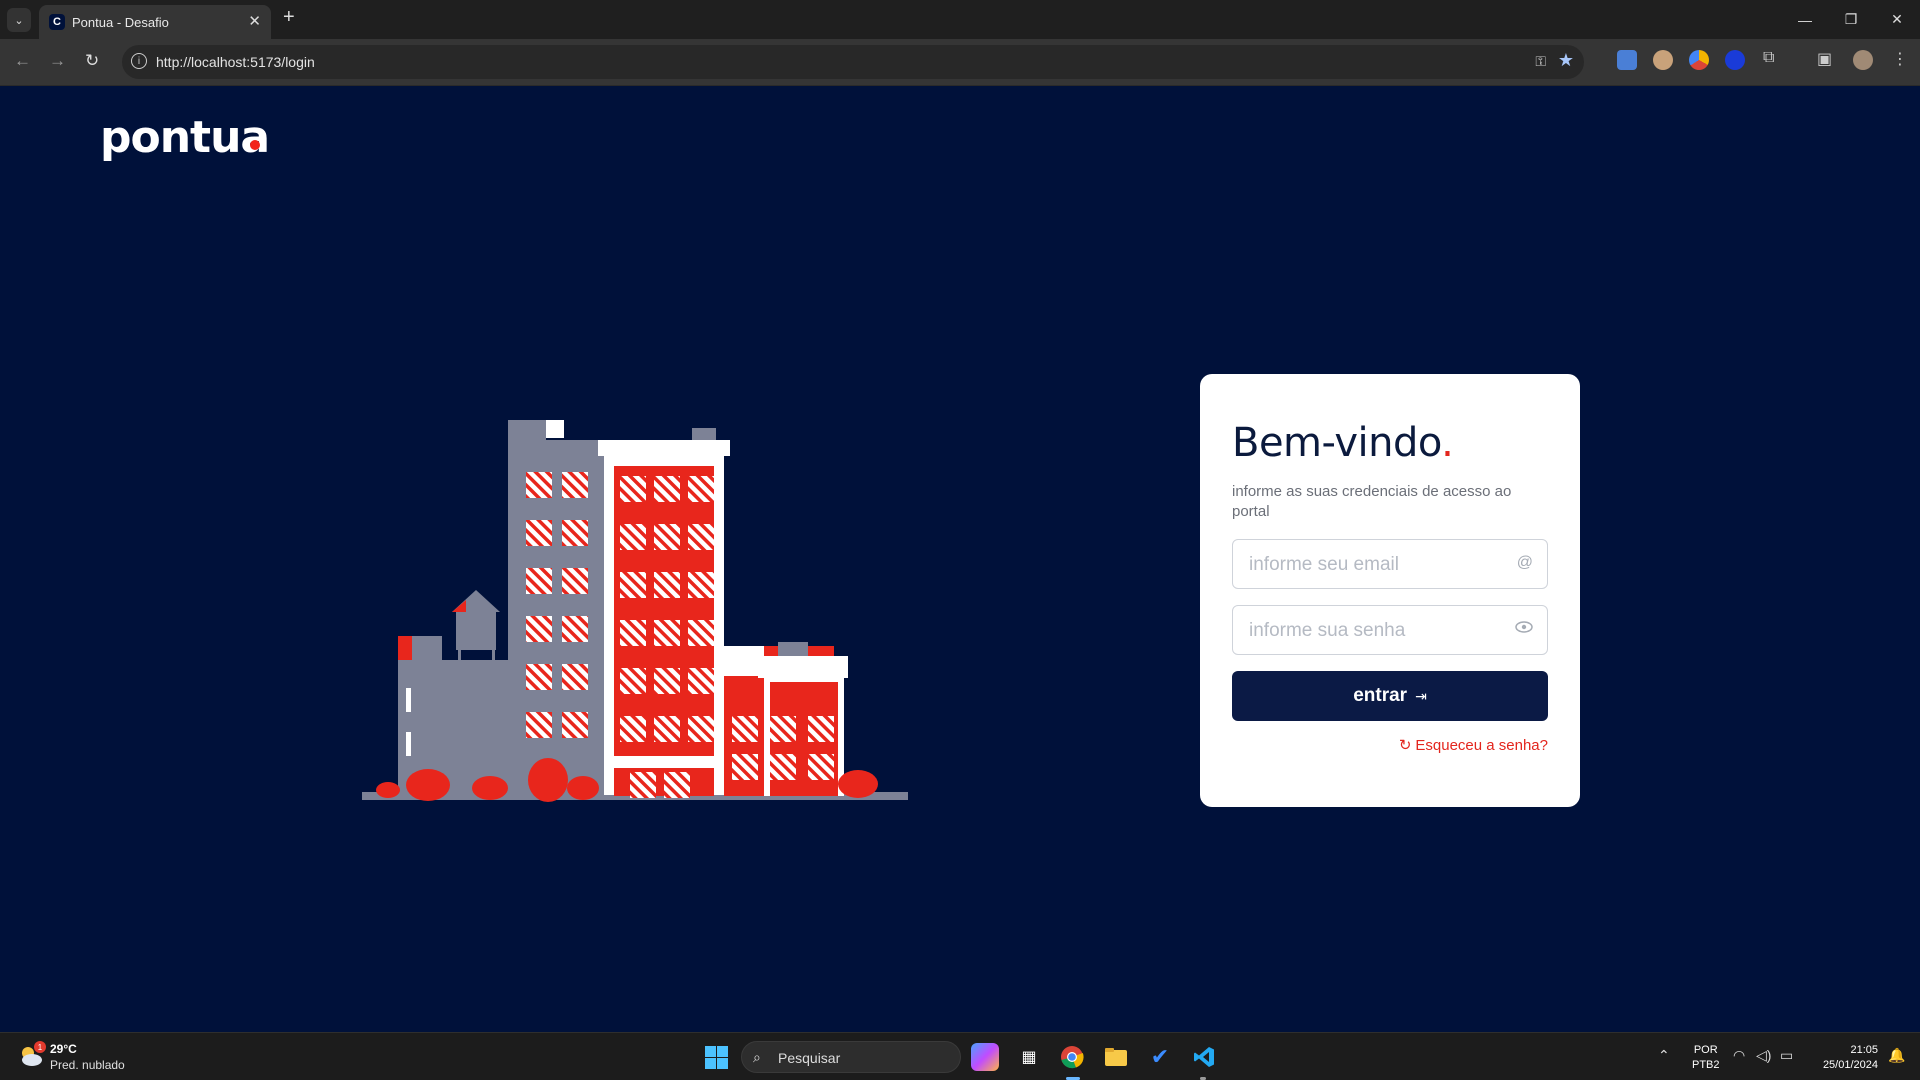 This screenshot has height=1080, width=1920. What do you see at coordinates (1786, 1055) in the screenshot?
I see `battery-icon: ▭` at bounding box center [1786, 1055].